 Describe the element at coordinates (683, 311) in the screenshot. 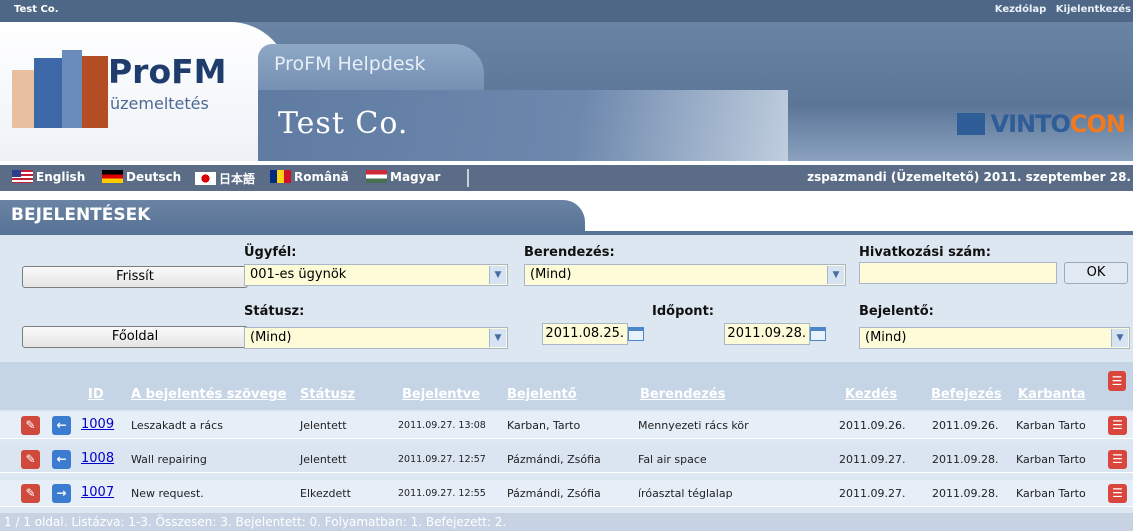

I see `time-label: Időpont:` at that location.